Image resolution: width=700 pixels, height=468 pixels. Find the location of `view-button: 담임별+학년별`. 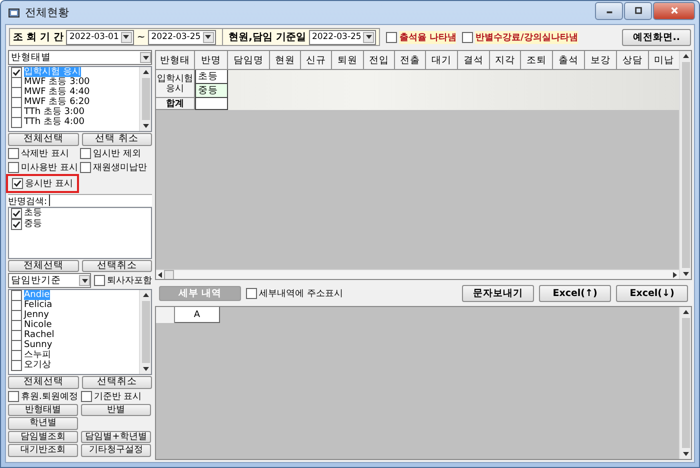

view-button: 담임별+학년별 is located at coordinates (116, 436).